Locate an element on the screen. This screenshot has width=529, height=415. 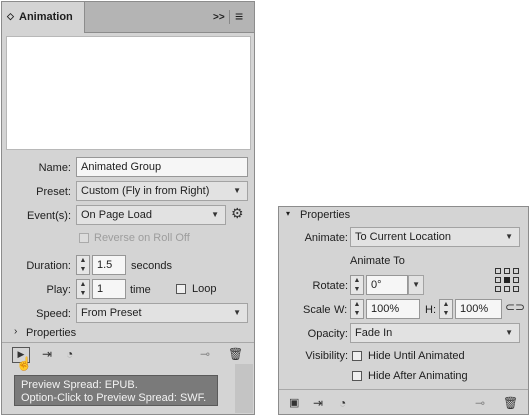
tab-title: Animation is located at coordinates (46, 17).